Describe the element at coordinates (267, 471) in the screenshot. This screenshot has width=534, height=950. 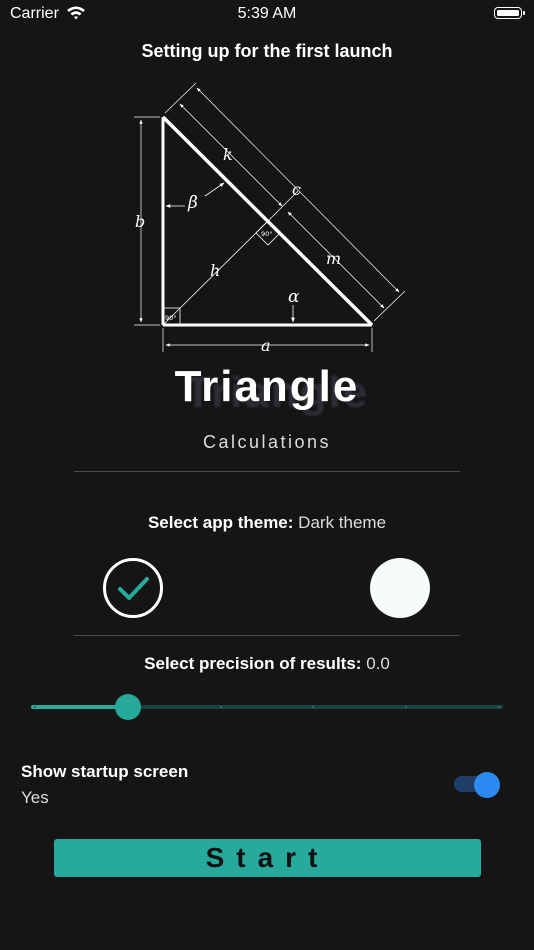
I see `divider-top` at that location.